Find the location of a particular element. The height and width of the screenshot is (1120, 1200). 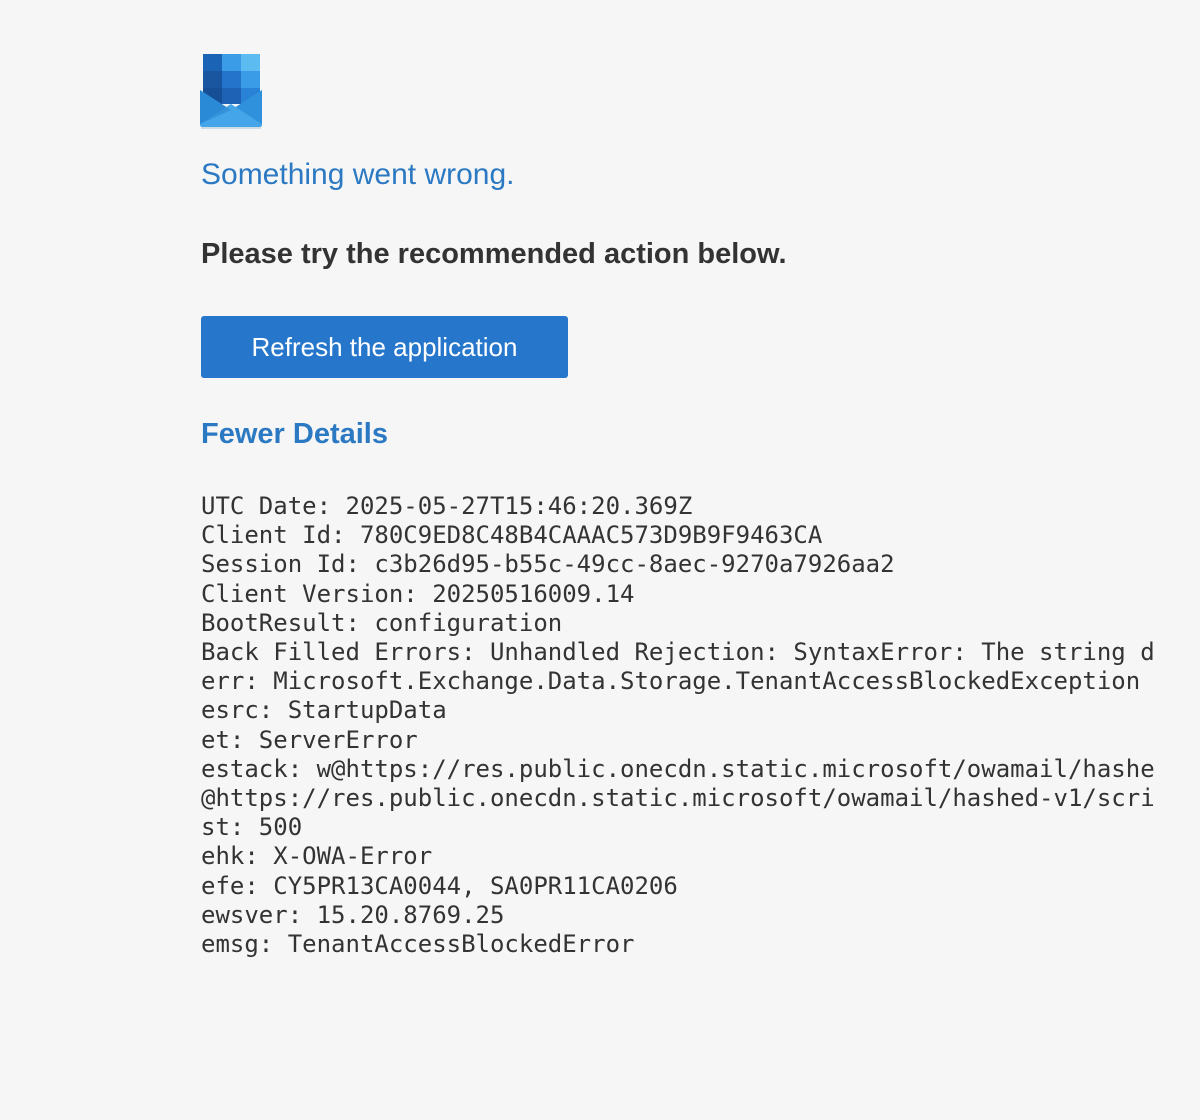

detail-ewsver: ewsver: 15.20.8769.25 is located at coordinates (353, 914).